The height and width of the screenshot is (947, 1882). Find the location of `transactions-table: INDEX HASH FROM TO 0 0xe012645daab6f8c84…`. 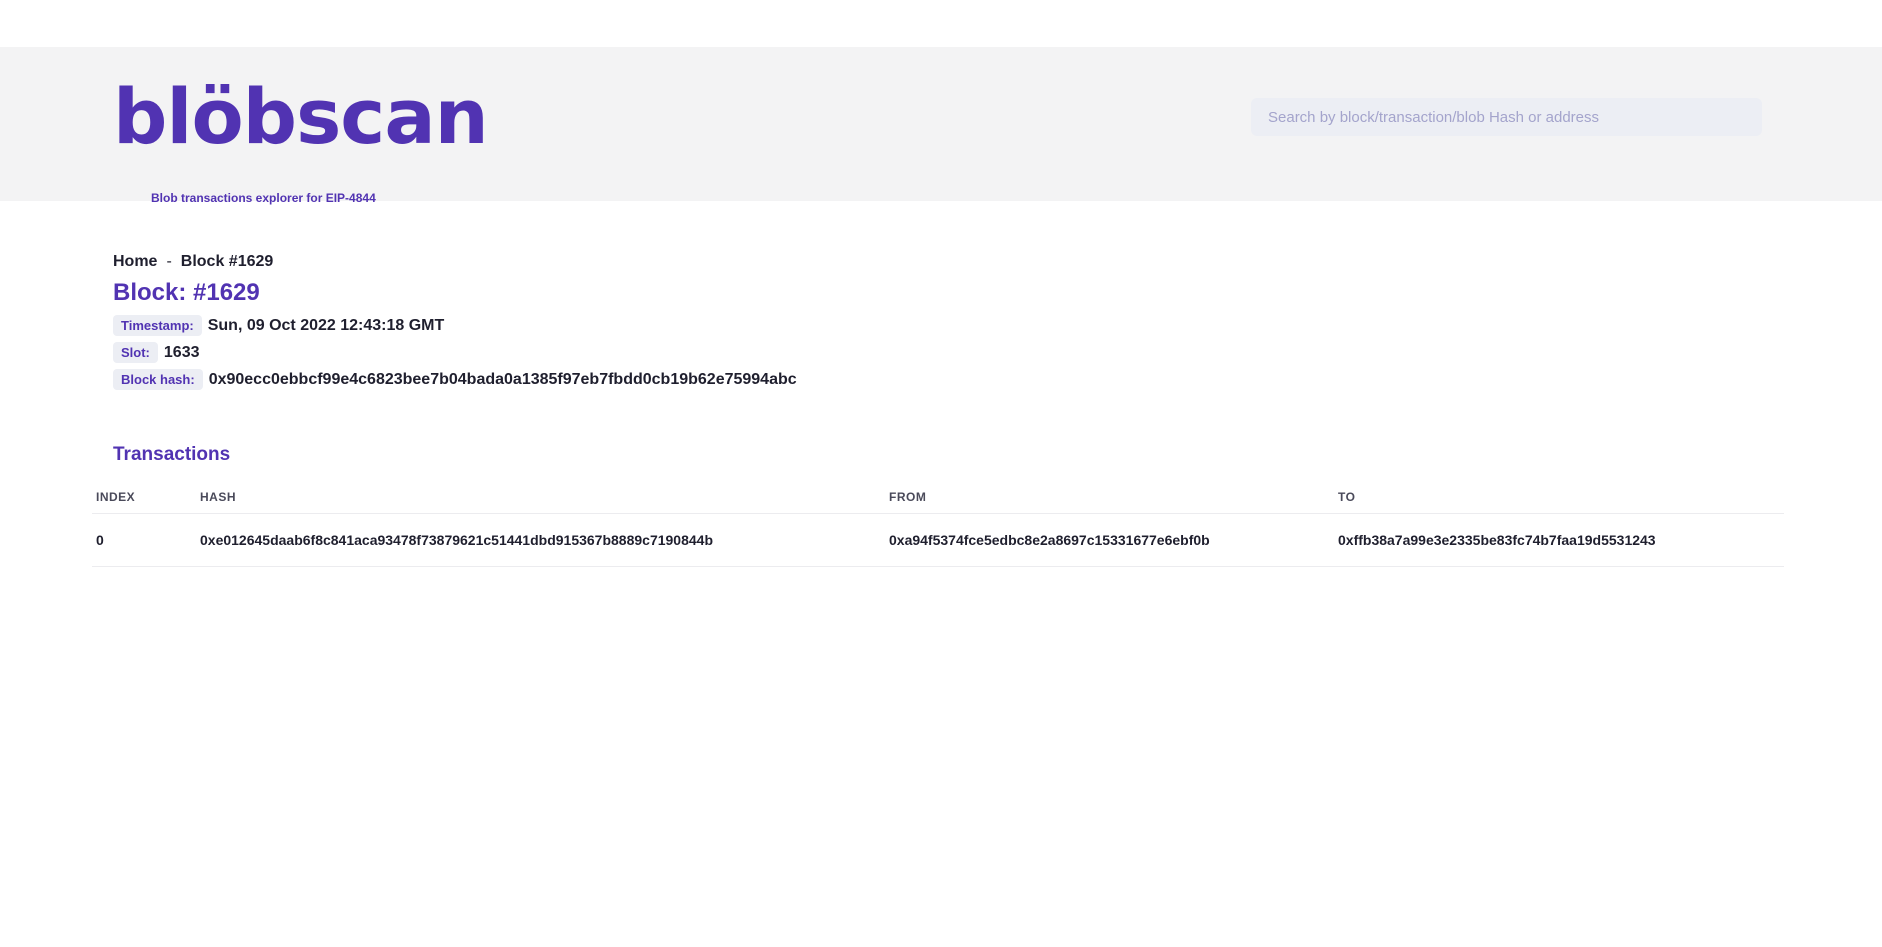

transactions-table: INDEX HASH FROM TO 0 0xe012645daab6f8c84… is located at coordinates (938, 523).